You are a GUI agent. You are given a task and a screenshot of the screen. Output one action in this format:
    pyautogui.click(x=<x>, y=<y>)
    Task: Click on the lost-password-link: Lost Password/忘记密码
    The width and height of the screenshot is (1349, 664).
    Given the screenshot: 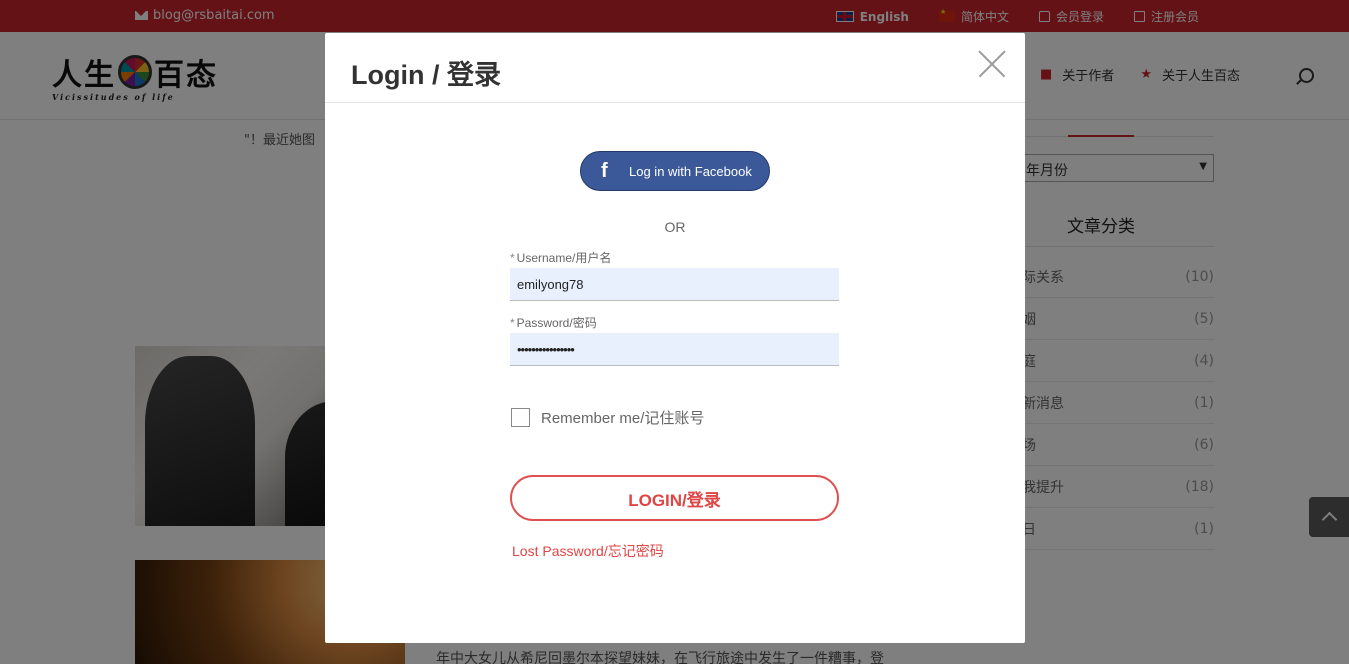 What is the action you would take?
    pyautogui.click(x=588, y=551)
    